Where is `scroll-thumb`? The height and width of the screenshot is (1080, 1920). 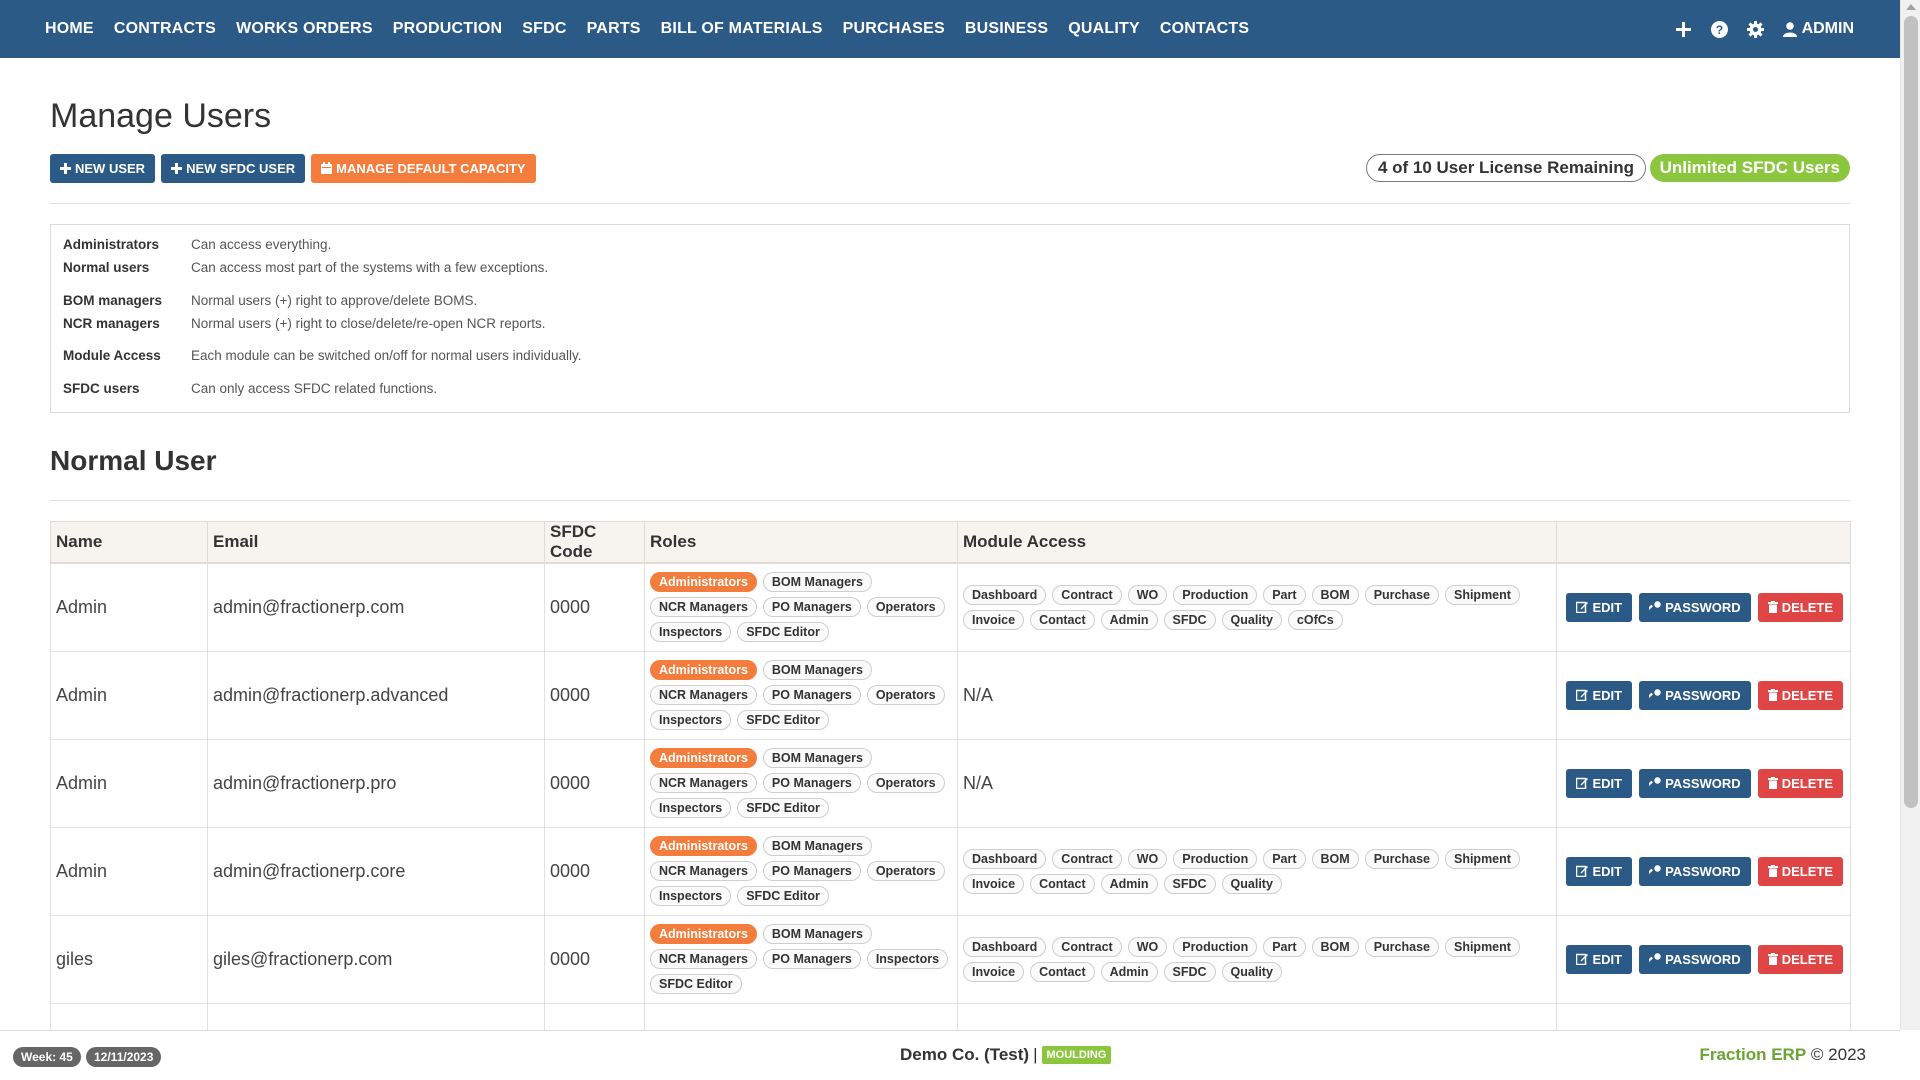
scroll-thumb is located at coordinates (1911, 412).